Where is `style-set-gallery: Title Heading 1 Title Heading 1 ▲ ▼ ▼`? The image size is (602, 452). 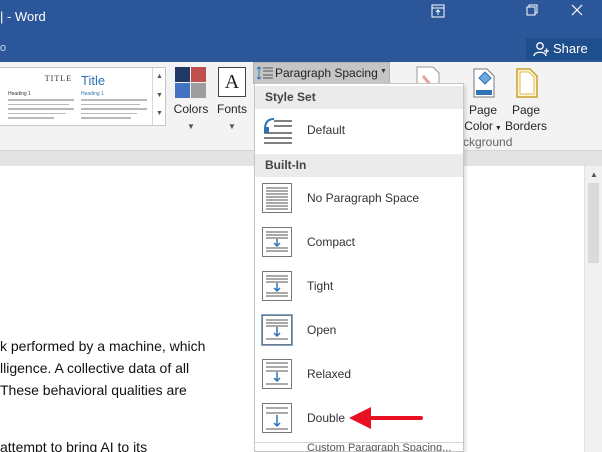
style-set-gallery: Title Heading 1 Title Heading 1 ▲ ▼ ▼ is located at coordinates (83, 96).